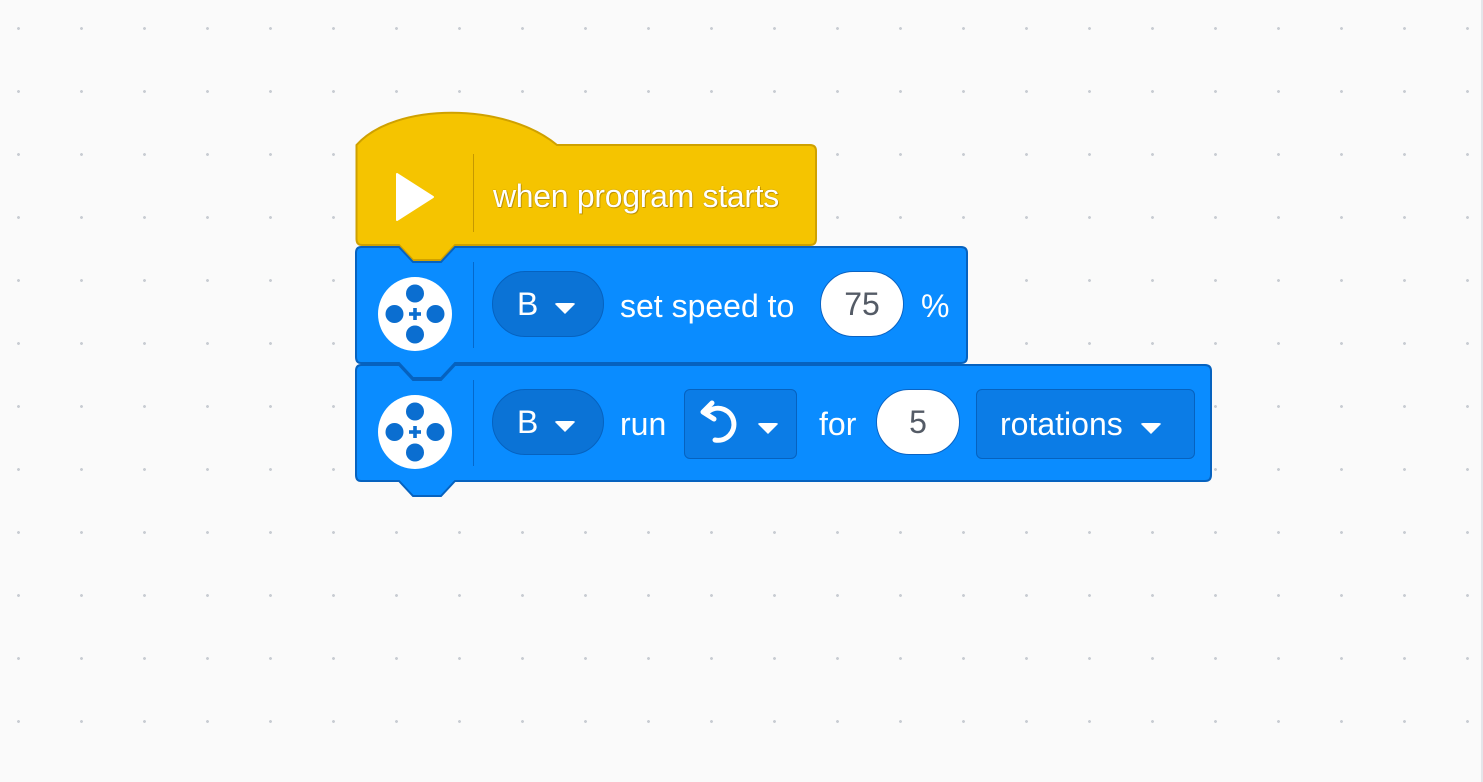  I want to click on for-label: for, so click(838, 424).